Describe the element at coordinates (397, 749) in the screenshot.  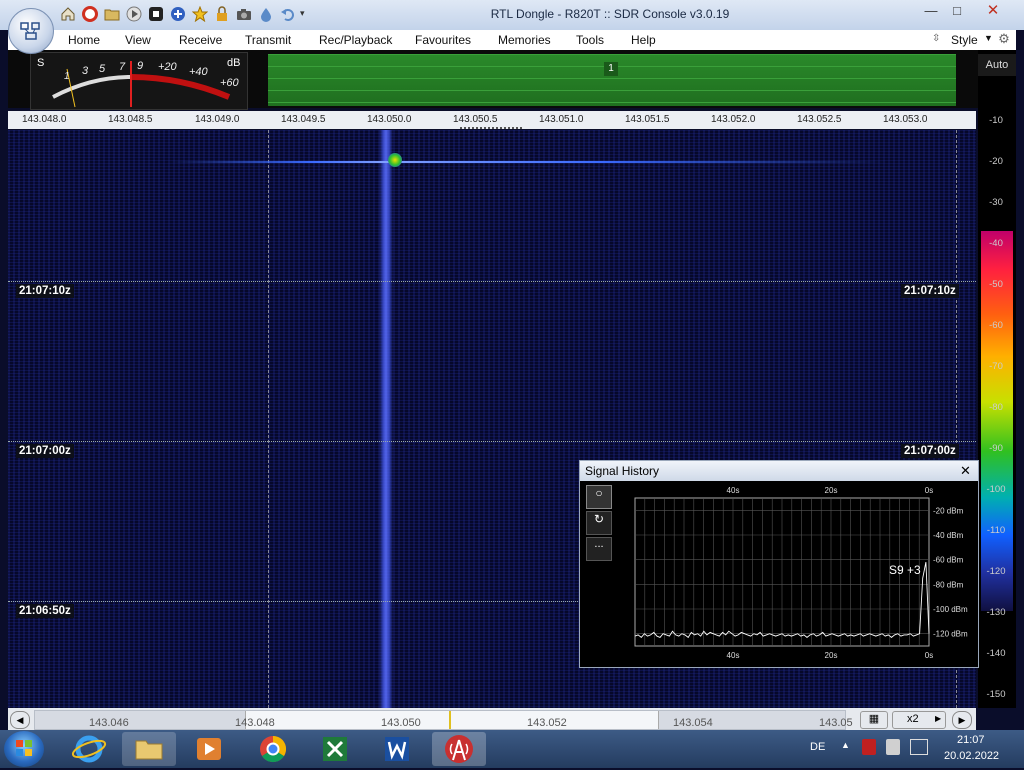
I see `taskbar-word` at that location.